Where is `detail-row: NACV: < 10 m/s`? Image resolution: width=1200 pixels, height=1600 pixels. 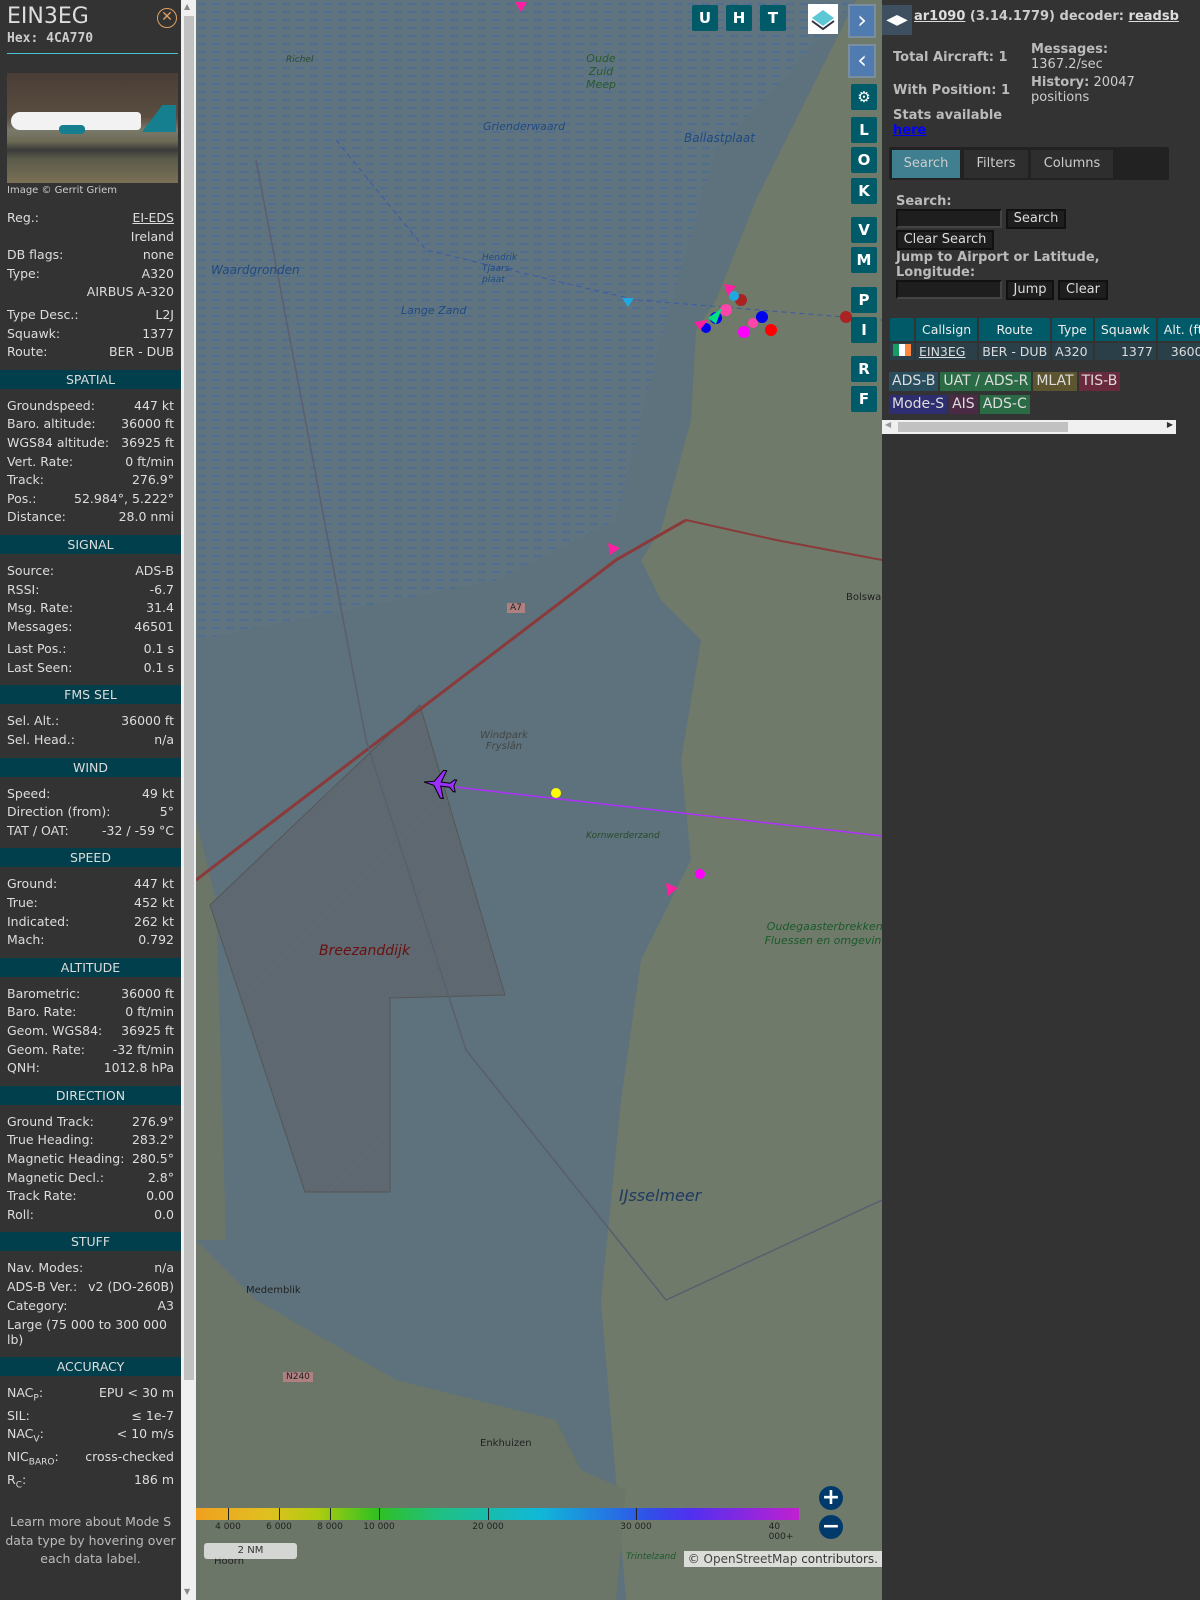 detail-row: NACV: < 10 m/s is located at coordinates (90, 1435).